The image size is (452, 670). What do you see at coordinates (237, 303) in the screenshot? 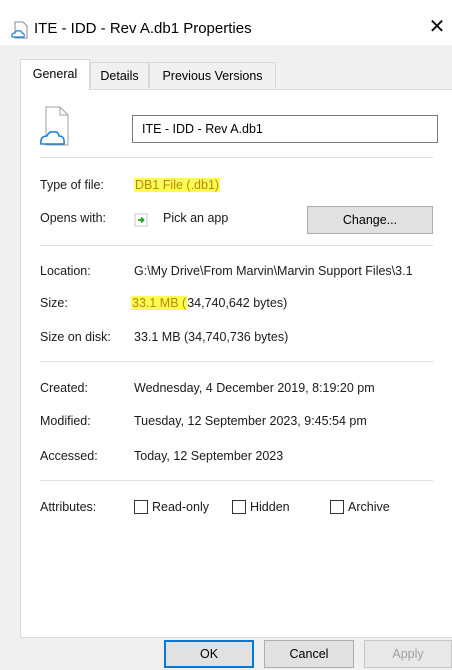
I see `size-value-bytes: 34,740,642 bytes)` at bounding box center [237, 303].